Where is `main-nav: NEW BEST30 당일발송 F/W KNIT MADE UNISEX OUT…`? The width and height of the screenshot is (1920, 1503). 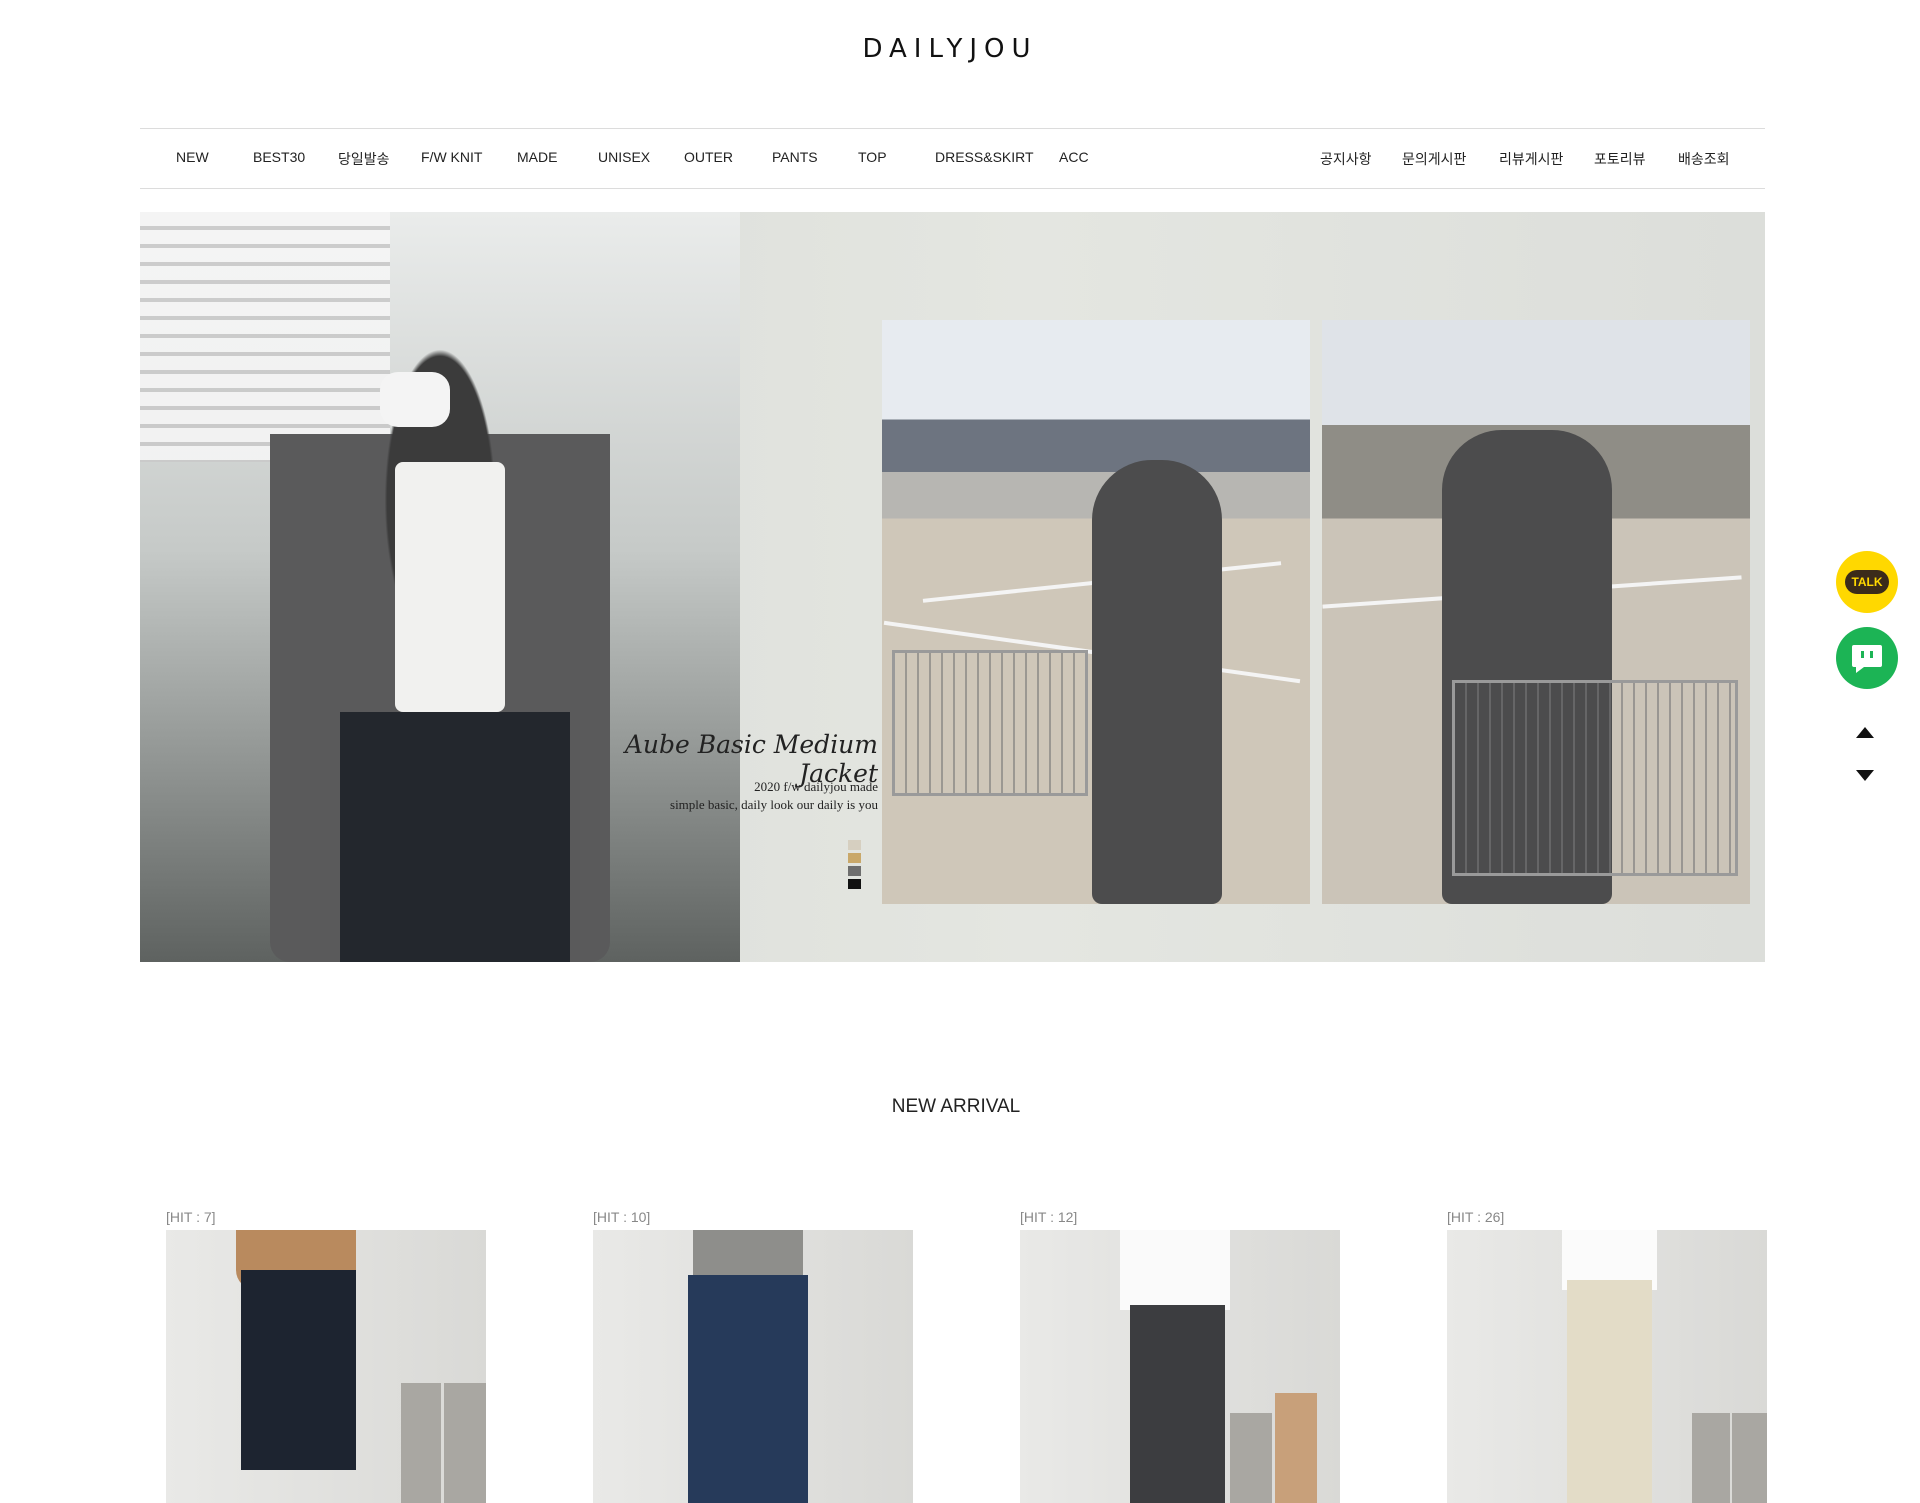 main-nav: NEW BEST30 당일발송 F/W KNIT MADE UNISEX OUT… is located at coordinates (952, 158).